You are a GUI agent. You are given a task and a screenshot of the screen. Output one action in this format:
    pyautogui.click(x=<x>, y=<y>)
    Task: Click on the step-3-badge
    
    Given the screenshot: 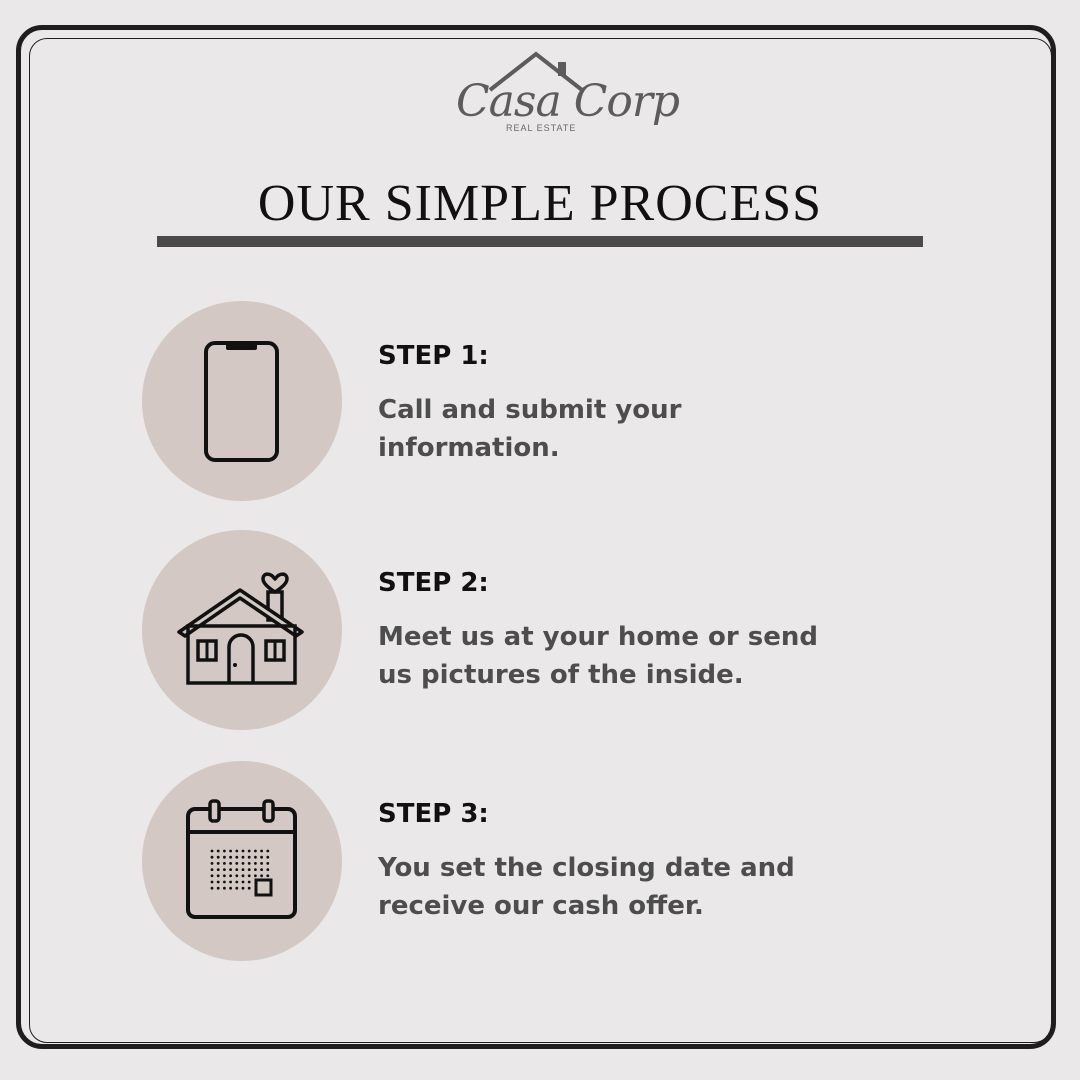 What is the action you would take?
    pyautogui.click(x=242, y=861)
    